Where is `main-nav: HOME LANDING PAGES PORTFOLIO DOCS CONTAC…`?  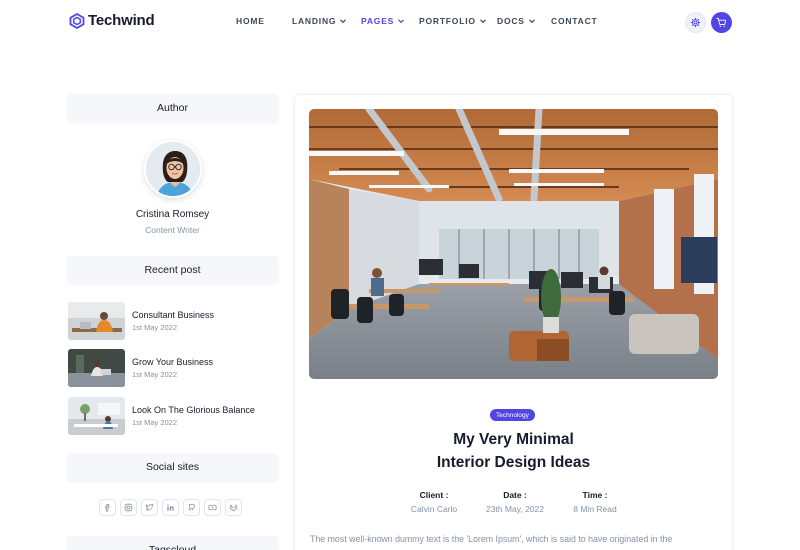 main-nav: HOME LANDING PAGES PORTFOLIO DOCS CONTAC… is located at coordinates (400, 23).